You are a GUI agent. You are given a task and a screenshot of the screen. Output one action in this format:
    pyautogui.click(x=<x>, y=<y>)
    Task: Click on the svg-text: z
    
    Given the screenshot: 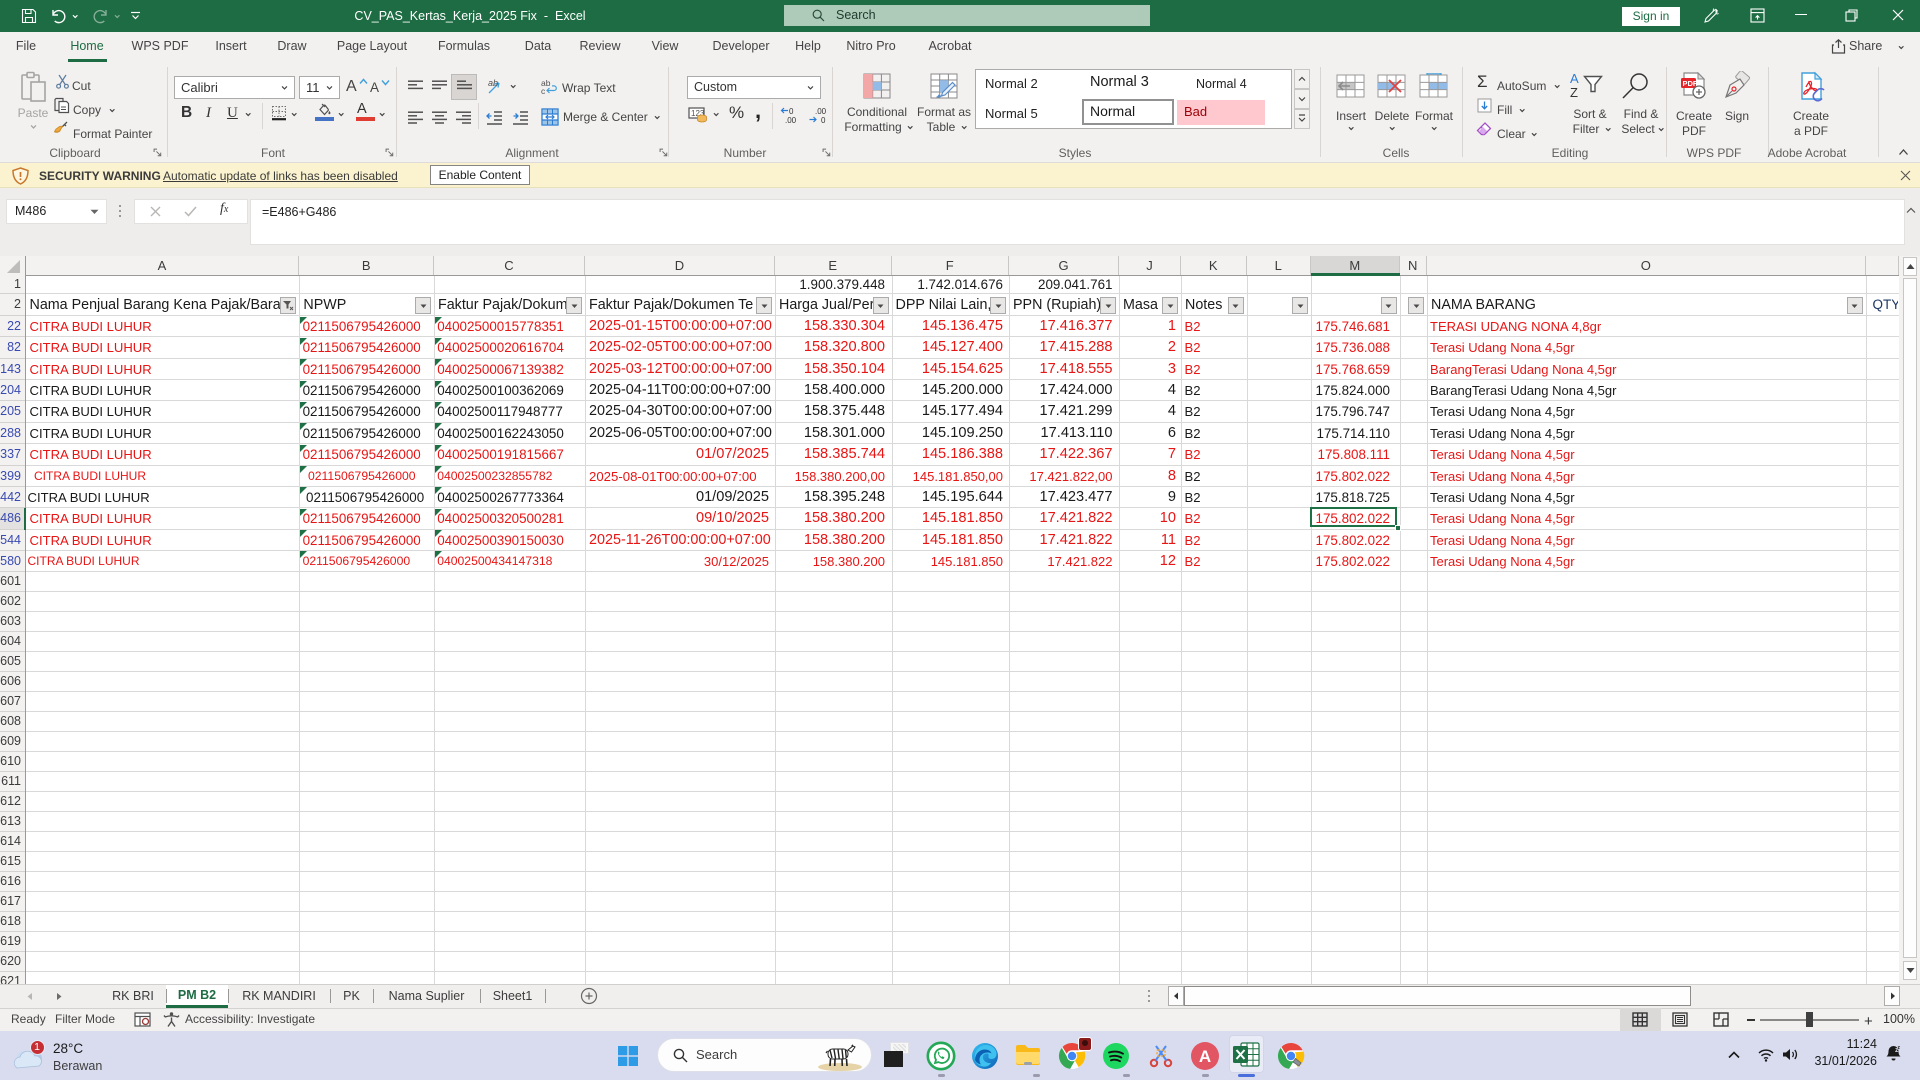 What is the action you would take?
    pyautogui.click(x=1899, y=1048)
    